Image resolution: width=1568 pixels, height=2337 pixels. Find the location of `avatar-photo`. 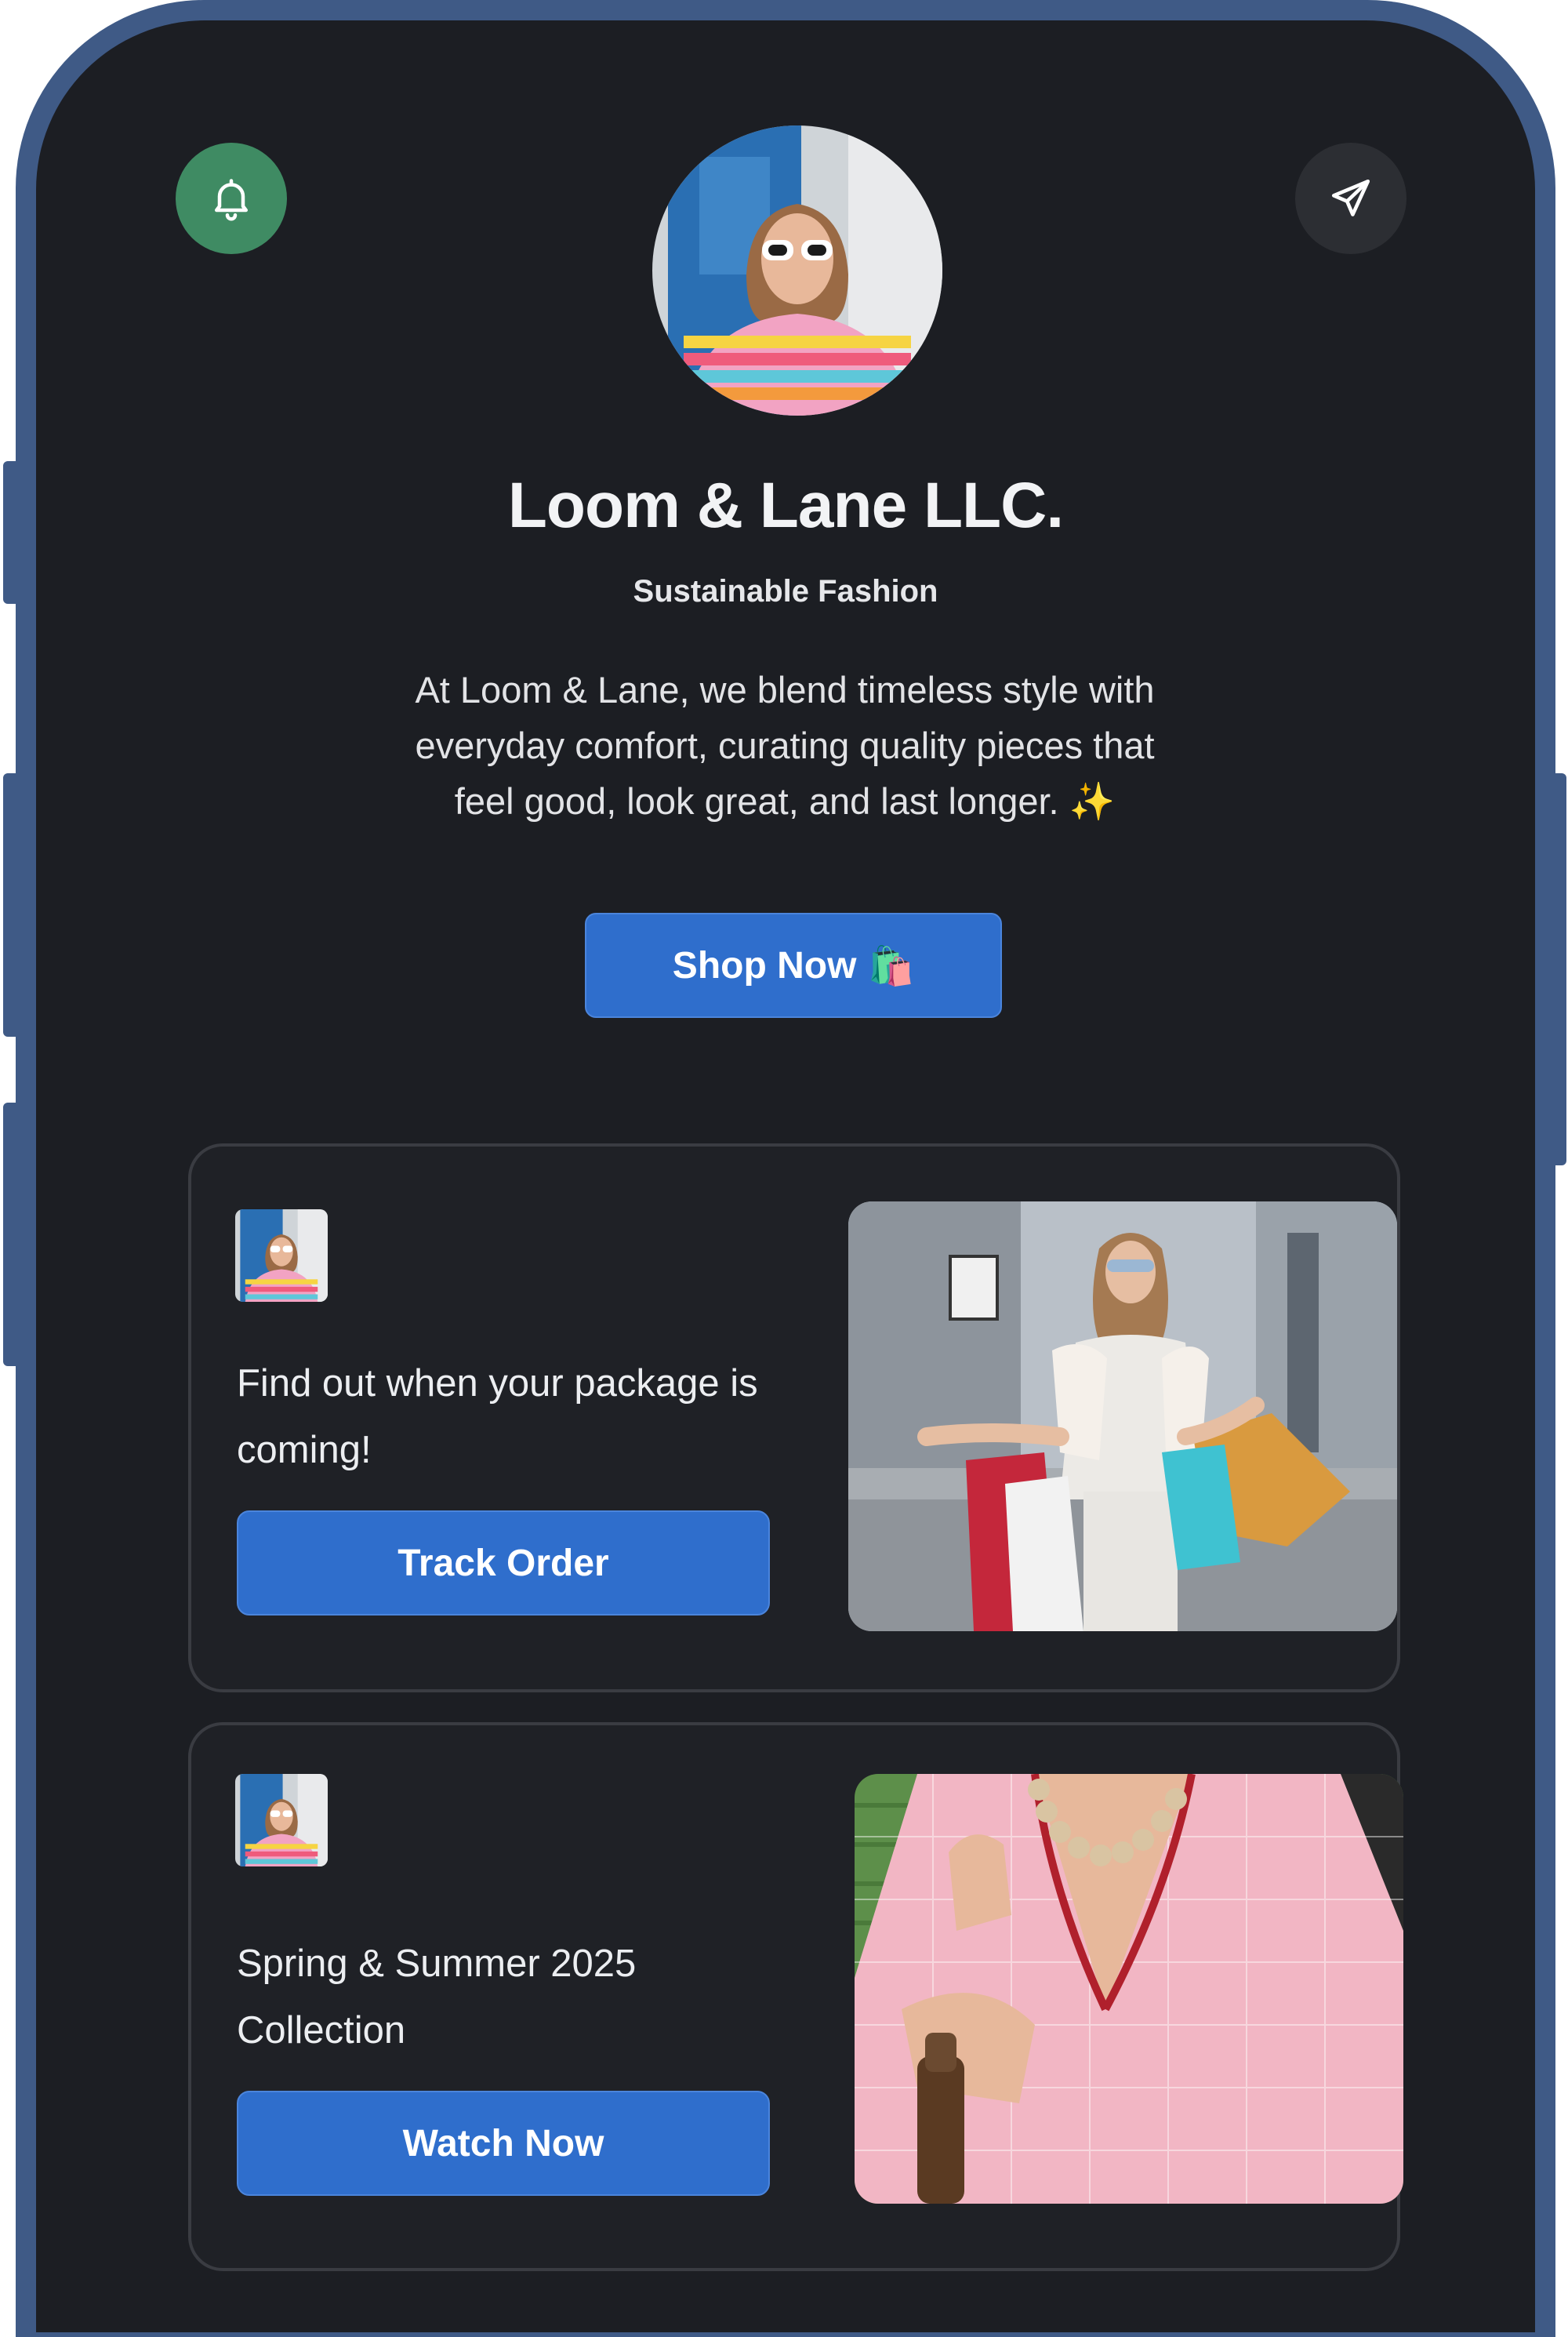

avatar-photo is located at coordinates (797, 270).